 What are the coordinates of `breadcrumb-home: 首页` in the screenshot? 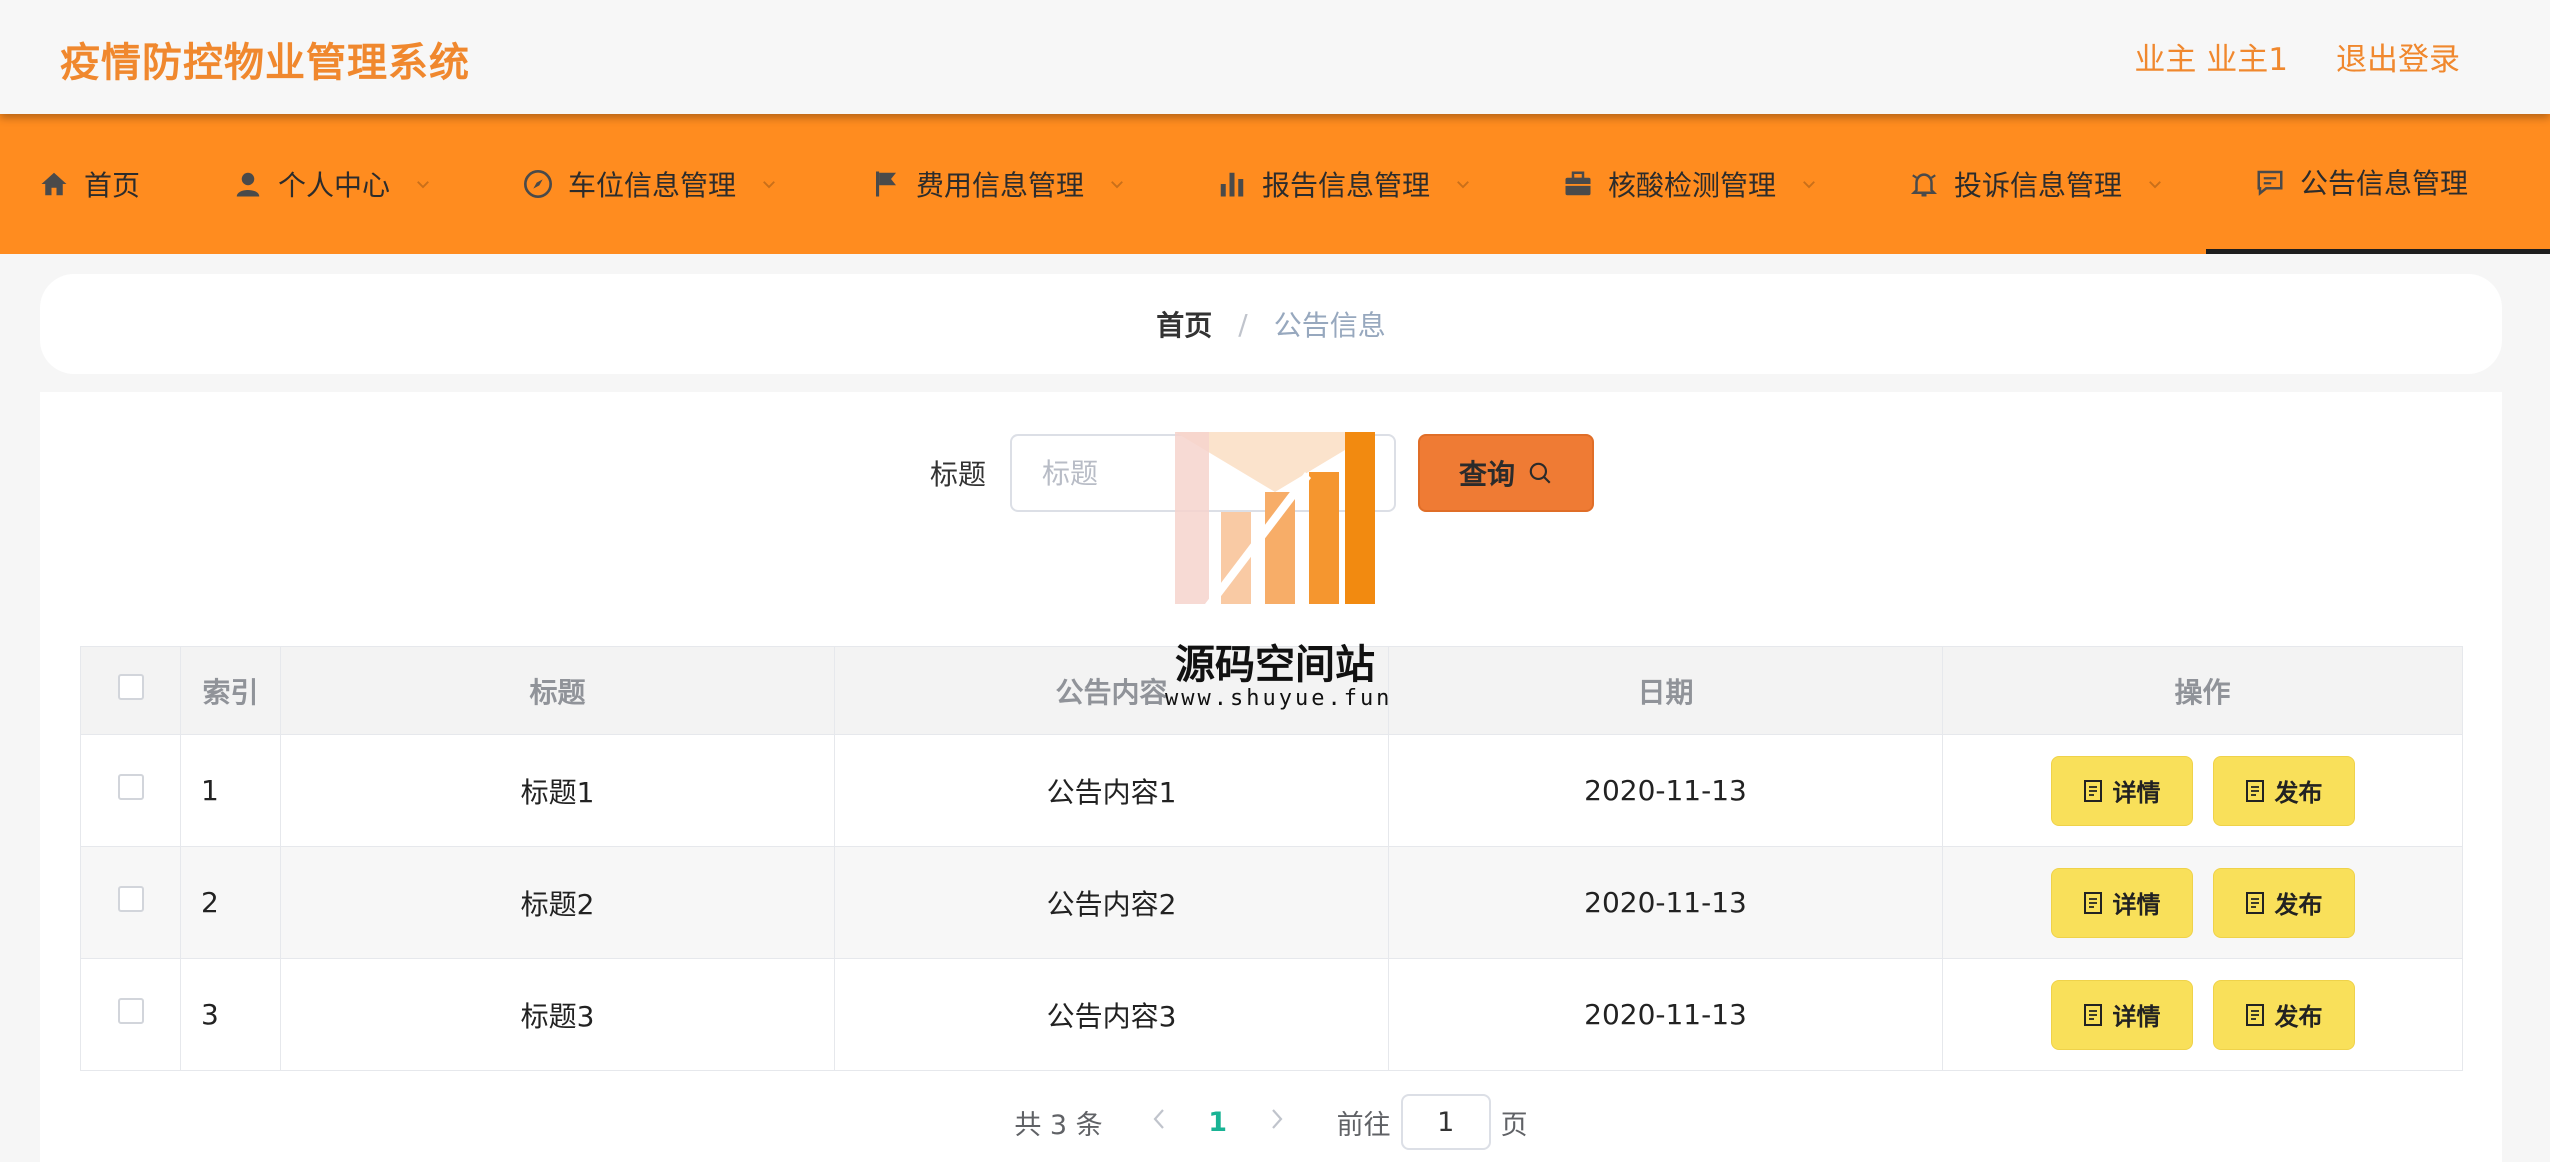 It's located at (1184, 324).